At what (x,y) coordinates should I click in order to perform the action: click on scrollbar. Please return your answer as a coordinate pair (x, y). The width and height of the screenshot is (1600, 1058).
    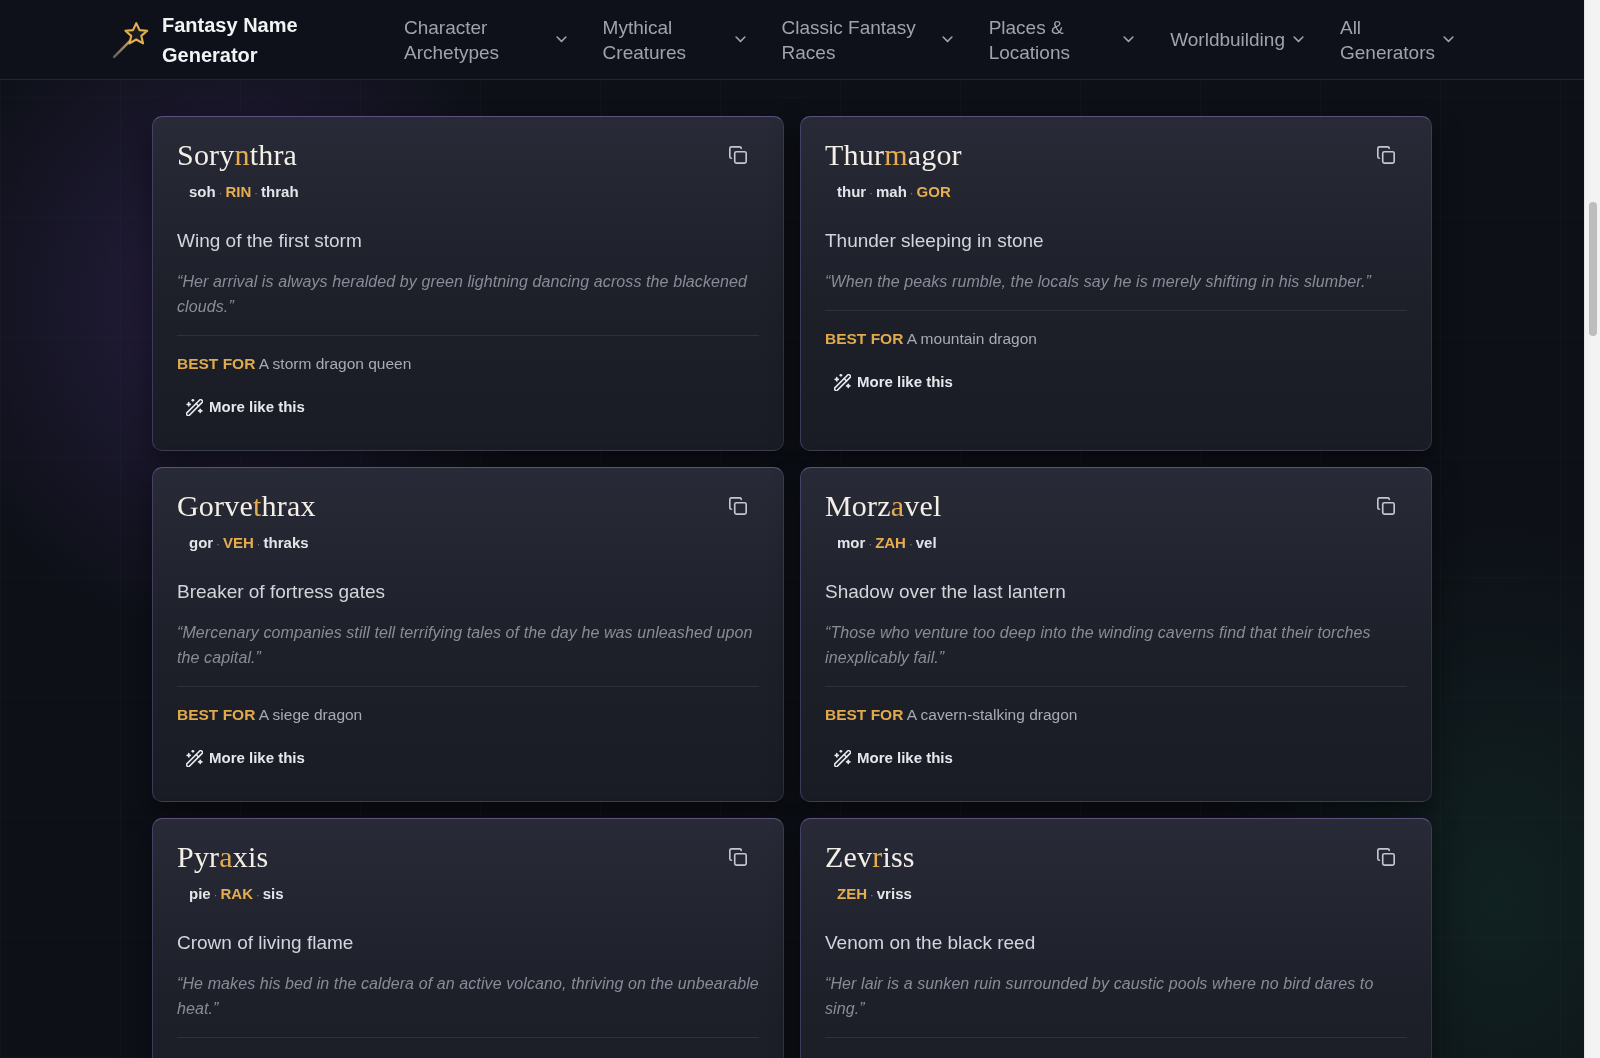
    Looking at the image, I should click on (1592, 529).